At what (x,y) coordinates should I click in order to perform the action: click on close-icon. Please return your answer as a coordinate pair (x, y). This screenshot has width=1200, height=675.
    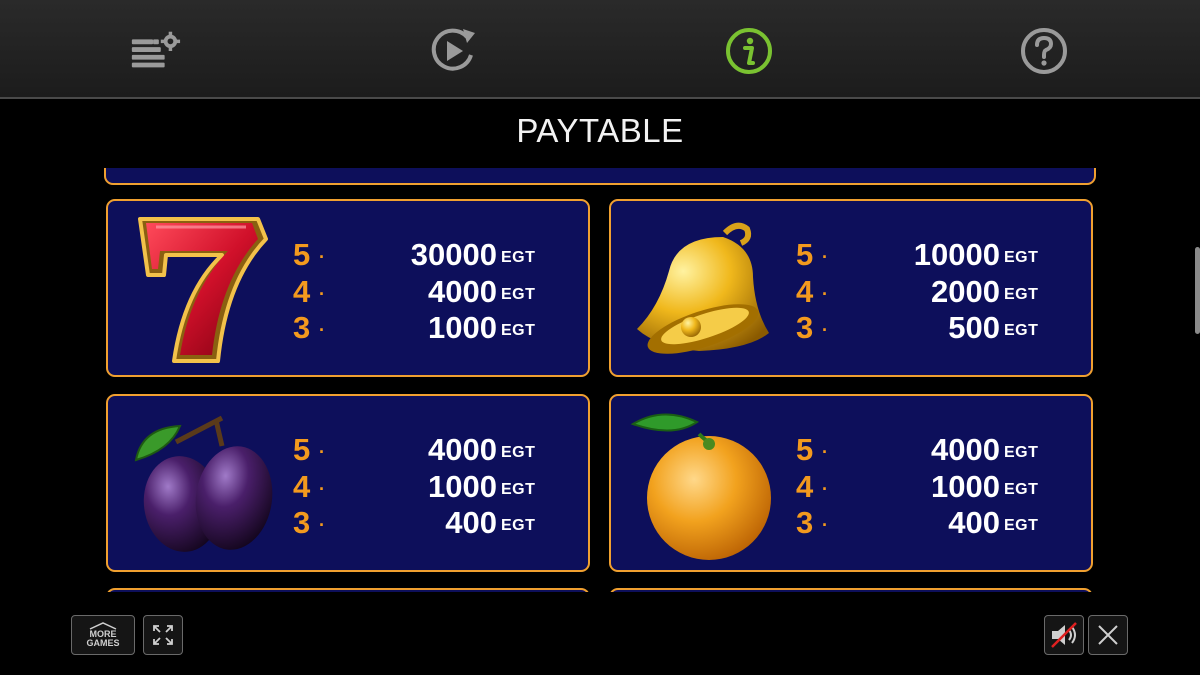
    Looking at the image, I should click on (1108, 635).